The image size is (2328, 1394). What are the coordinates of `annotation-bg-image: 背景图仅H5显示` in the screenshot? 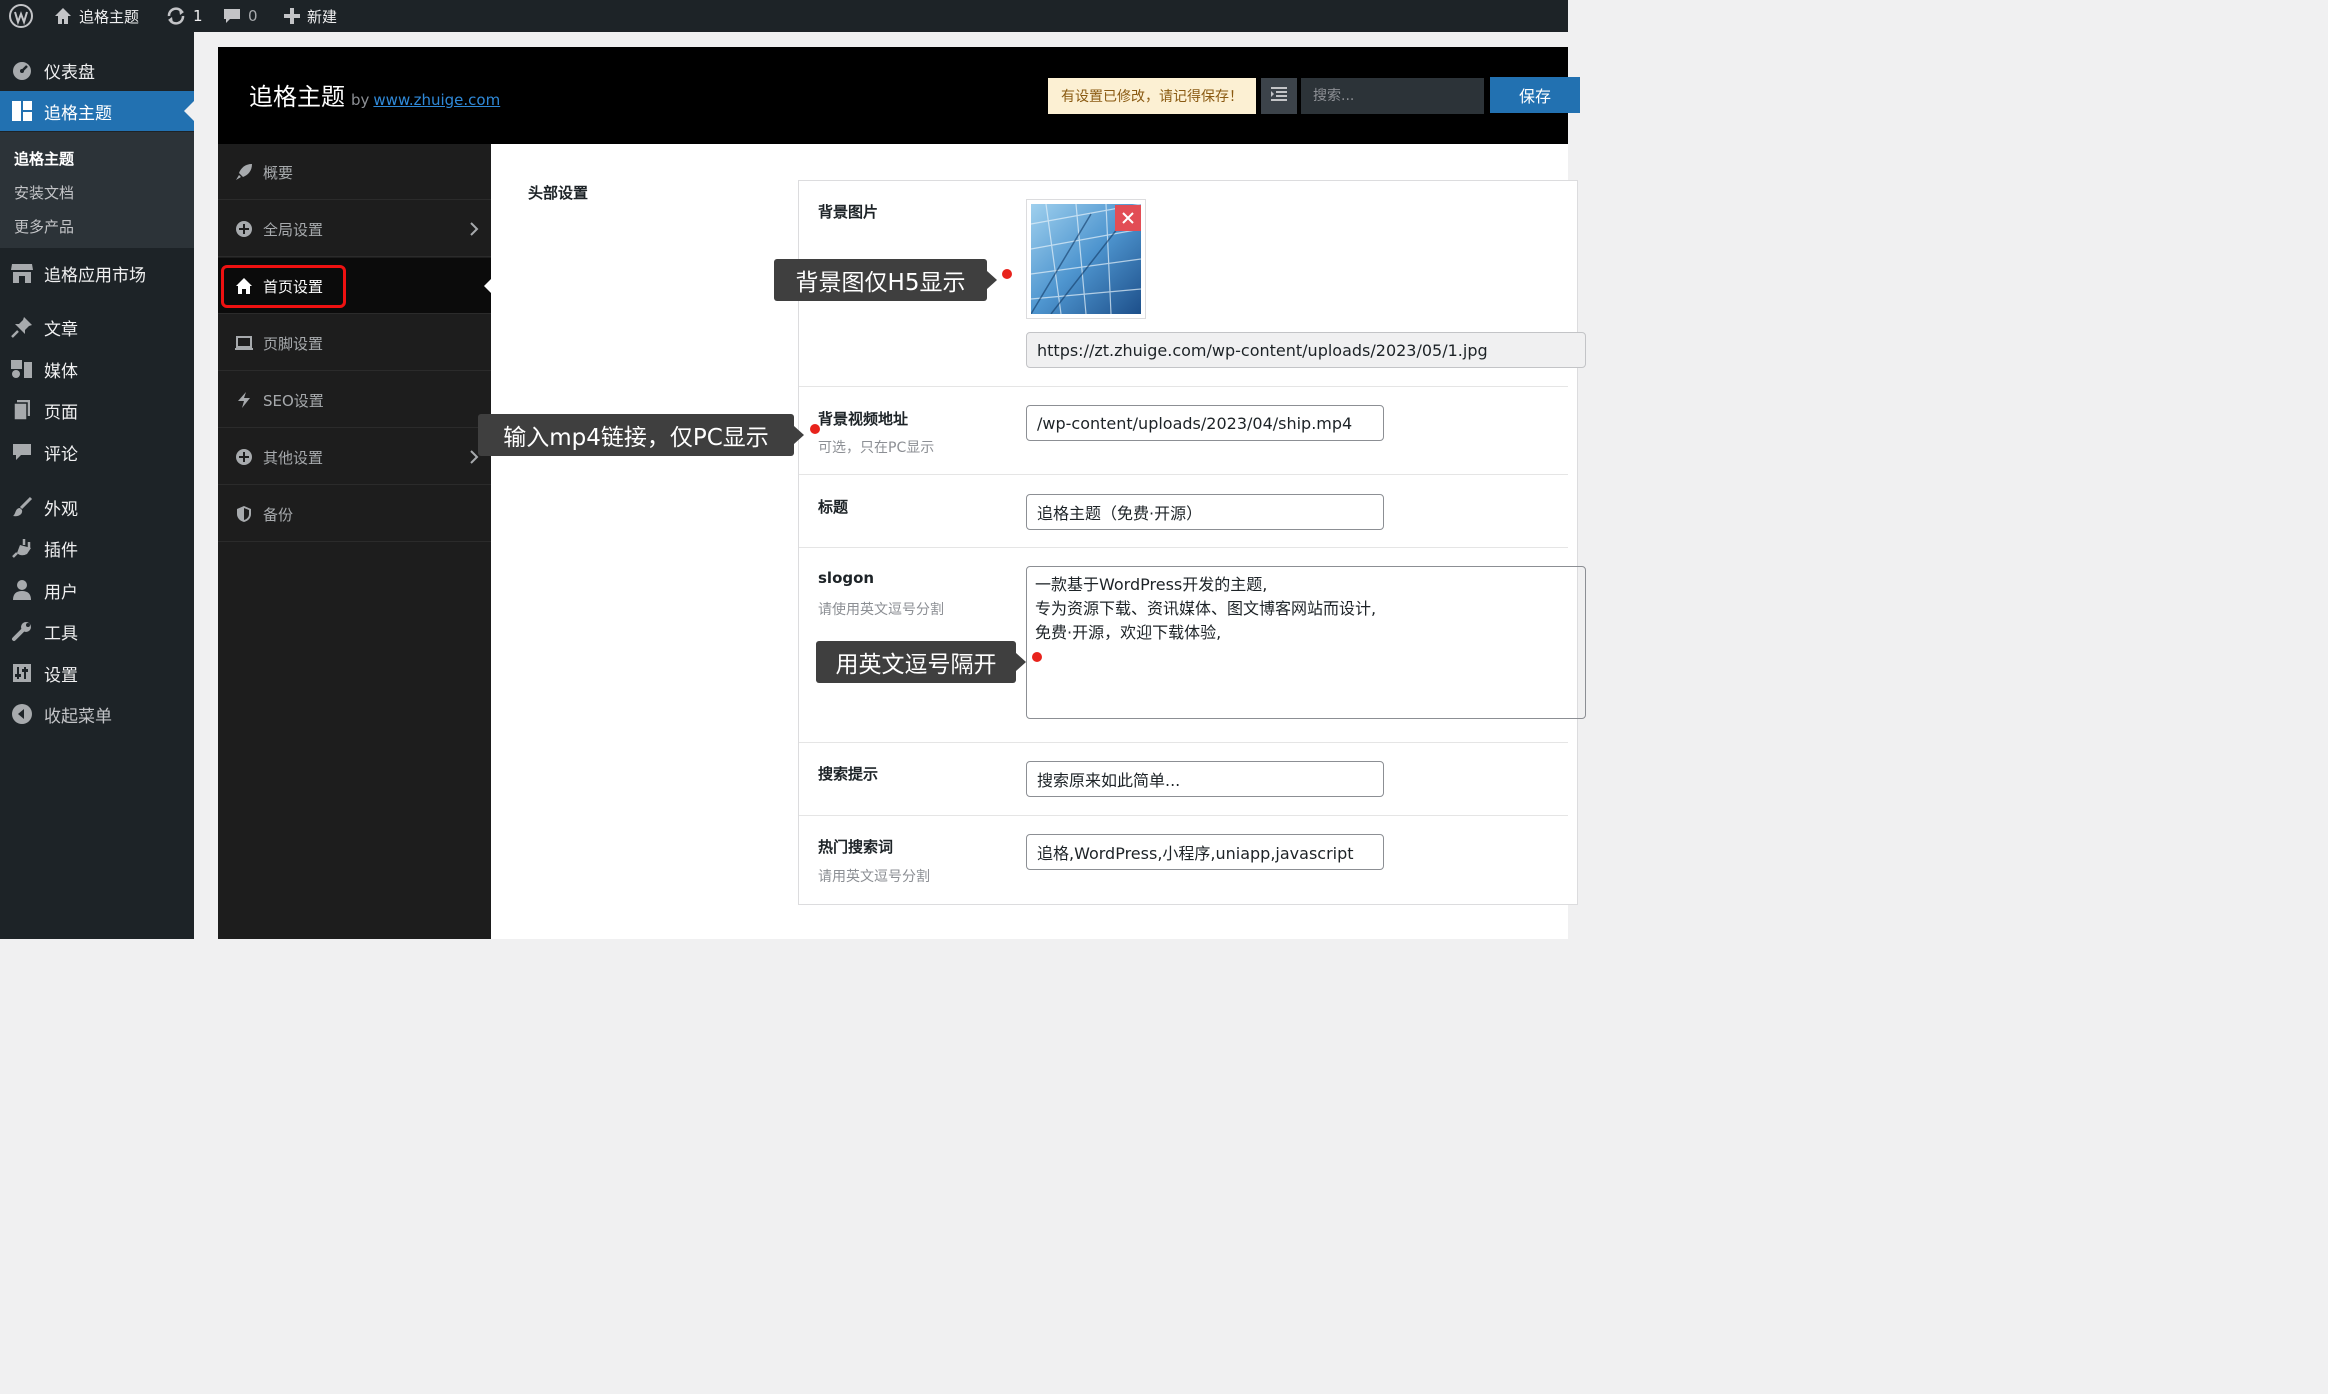 It's located at (885, 280).